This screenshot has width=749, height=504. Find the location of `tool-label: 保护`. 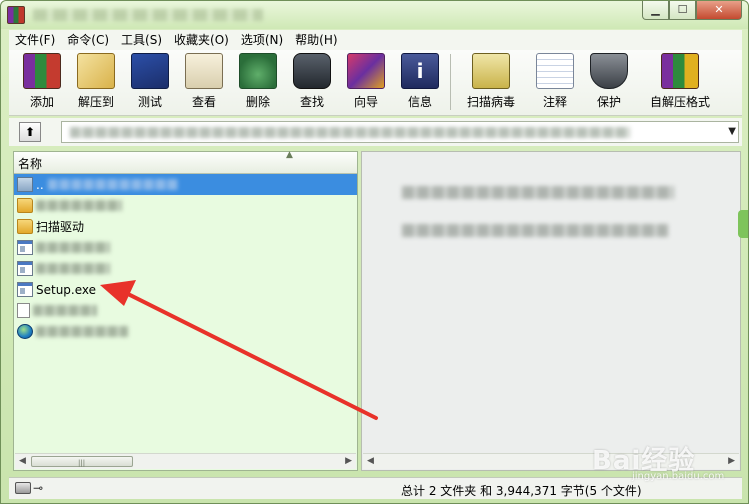

tool-label: 保护 is located at coordinates (608, 102).